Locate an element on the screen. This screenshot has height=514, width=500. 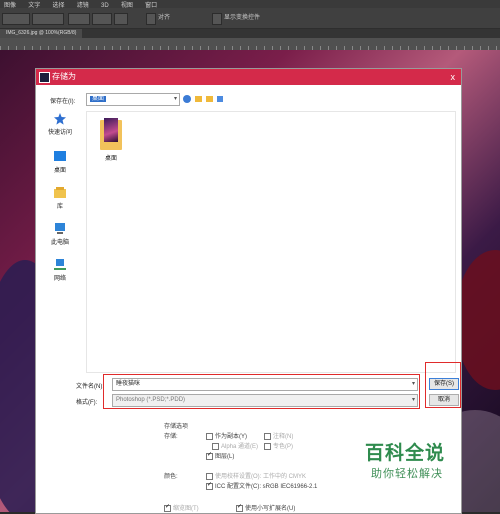
menu-bar: 图像 文字 选择 滤镜 3D 视图 窗口 is located at coordinates (250, 4).